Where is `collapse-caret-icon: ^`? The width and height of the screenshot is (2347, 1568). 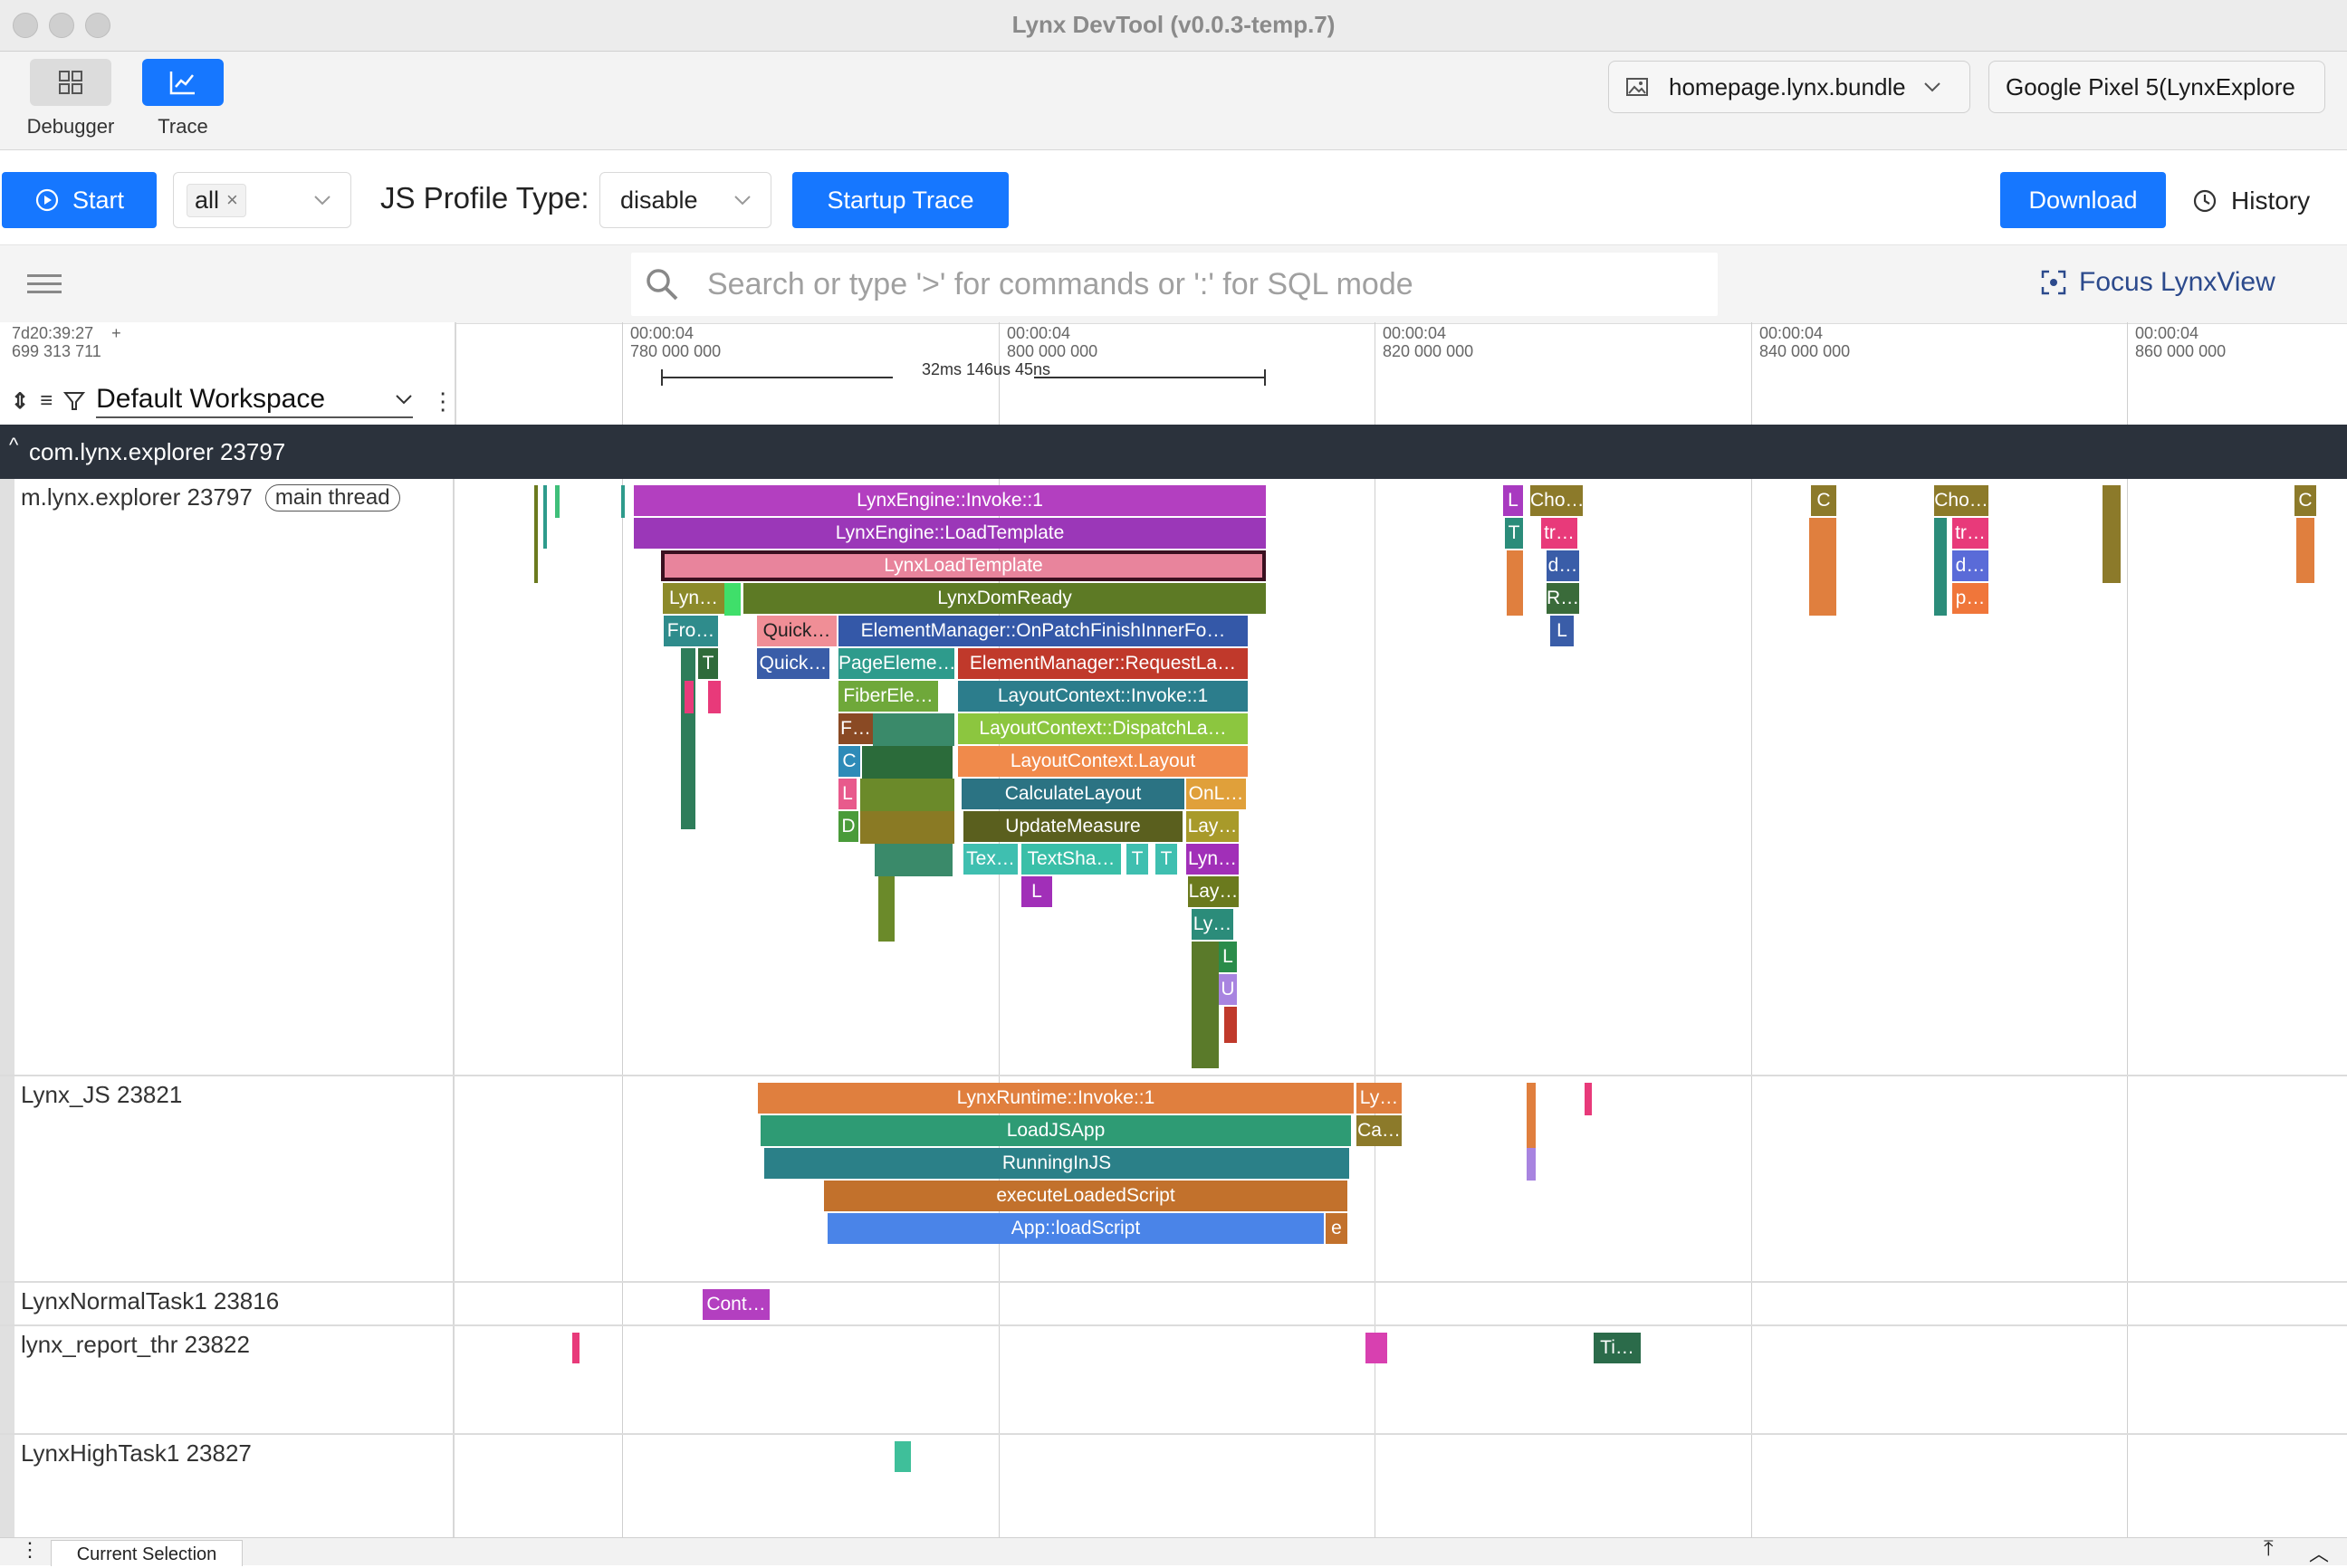
collapse-caret-icon: ^ is located at coordinates (14, 445).